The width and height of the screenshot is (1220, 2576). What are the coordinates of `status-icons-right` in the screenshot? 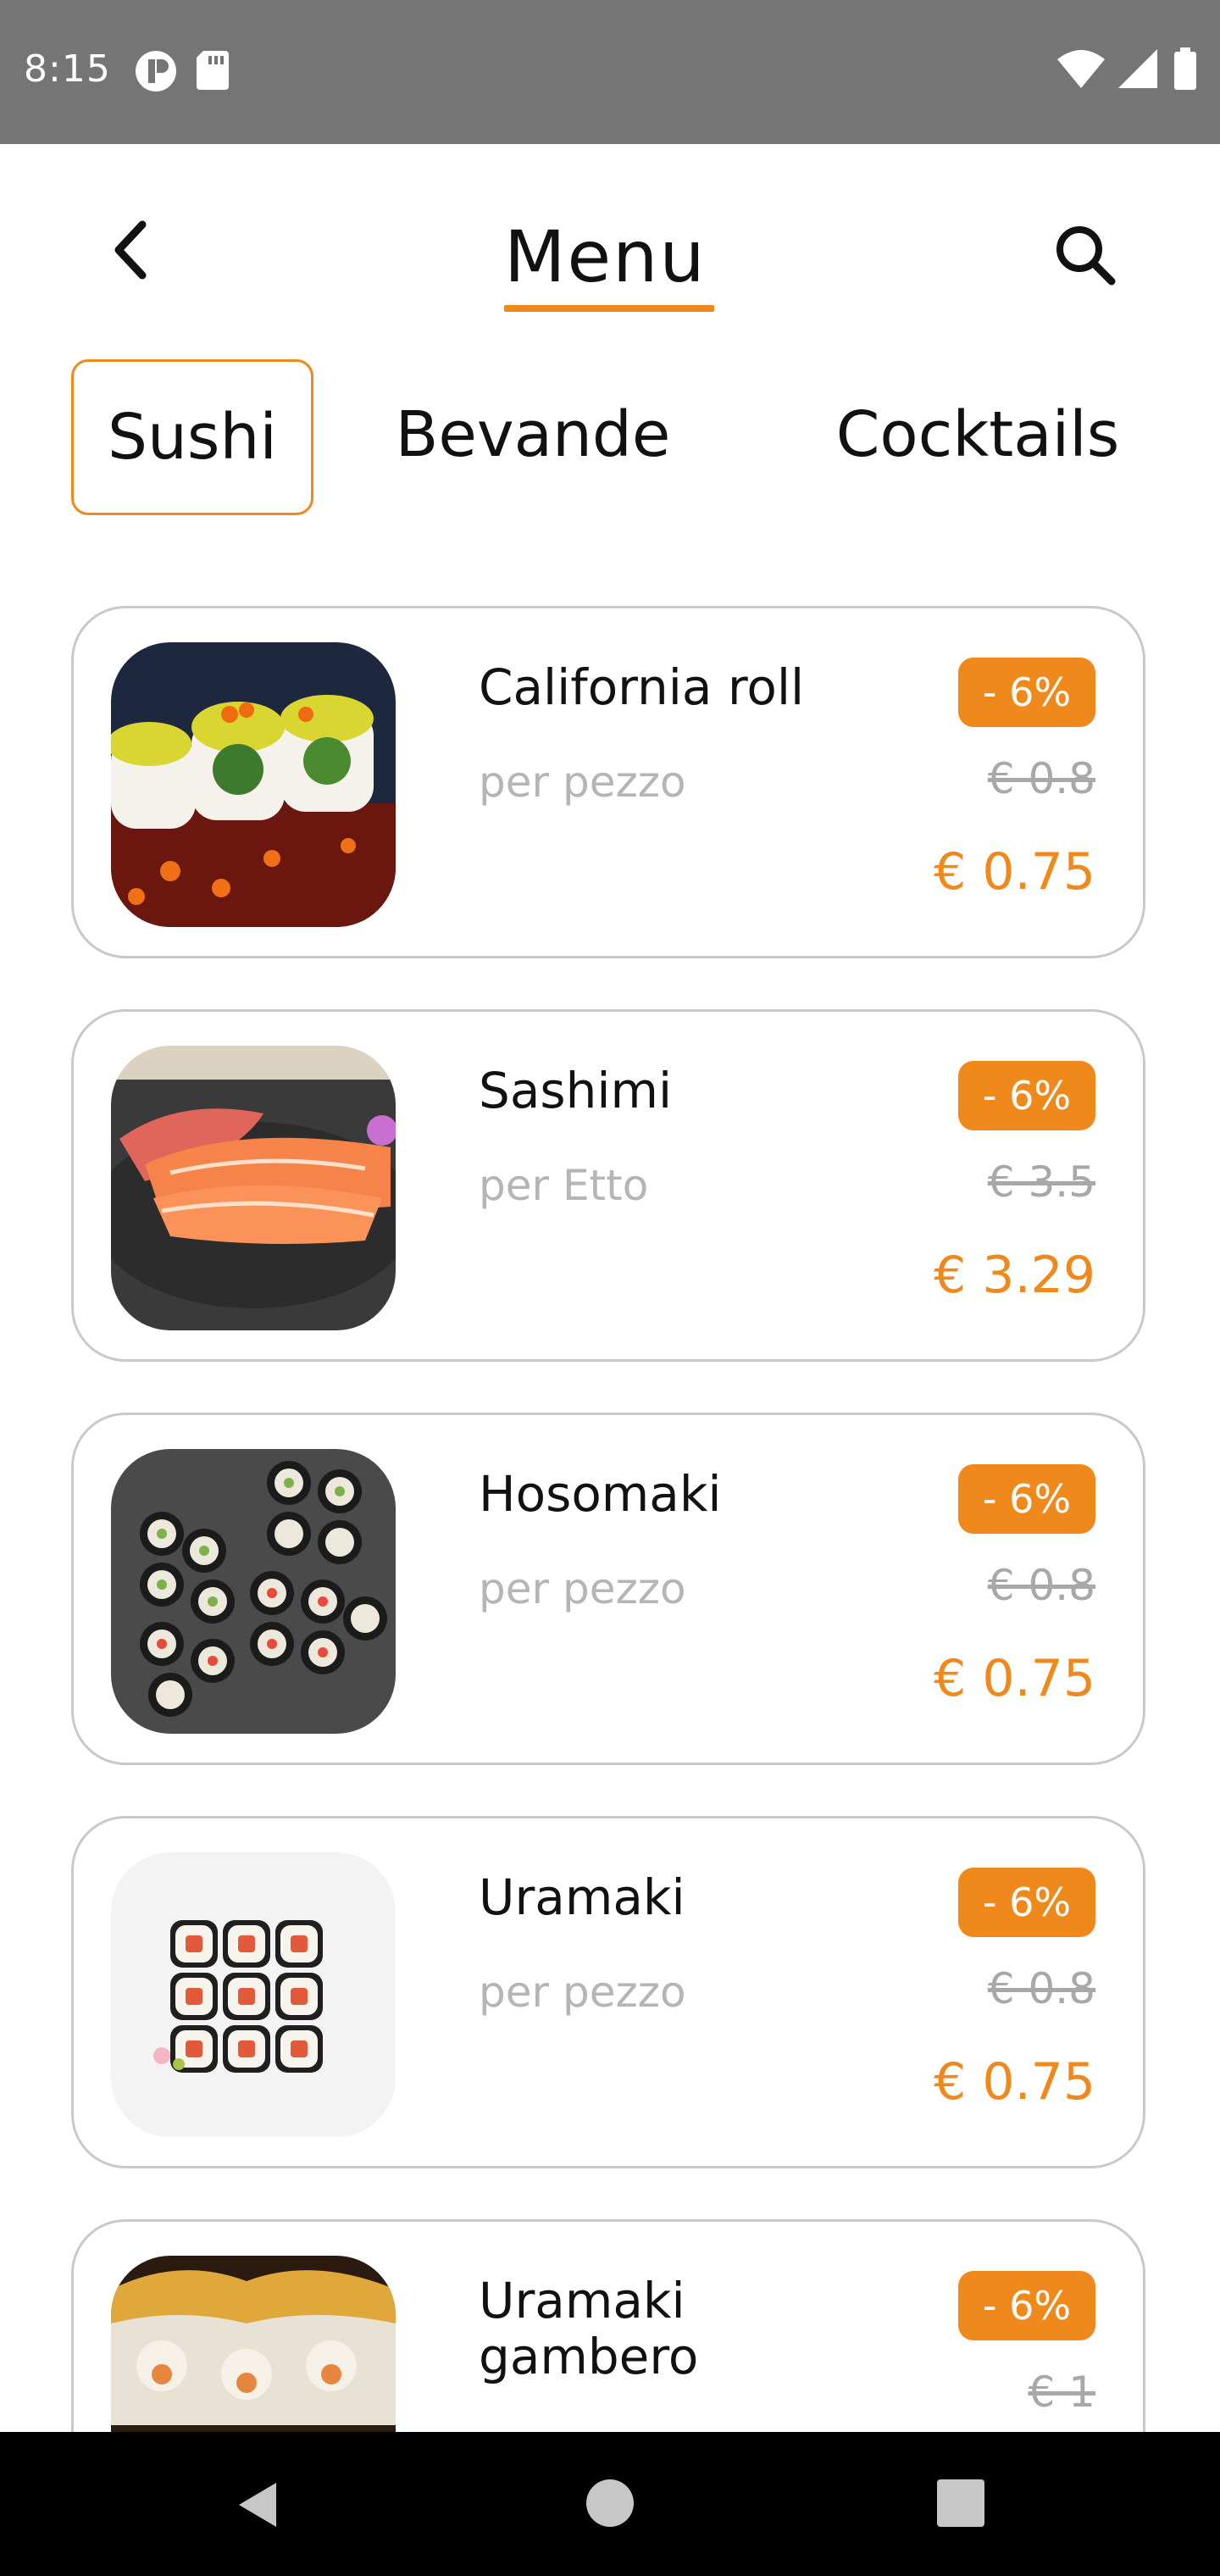 It's located at (1127, 68).